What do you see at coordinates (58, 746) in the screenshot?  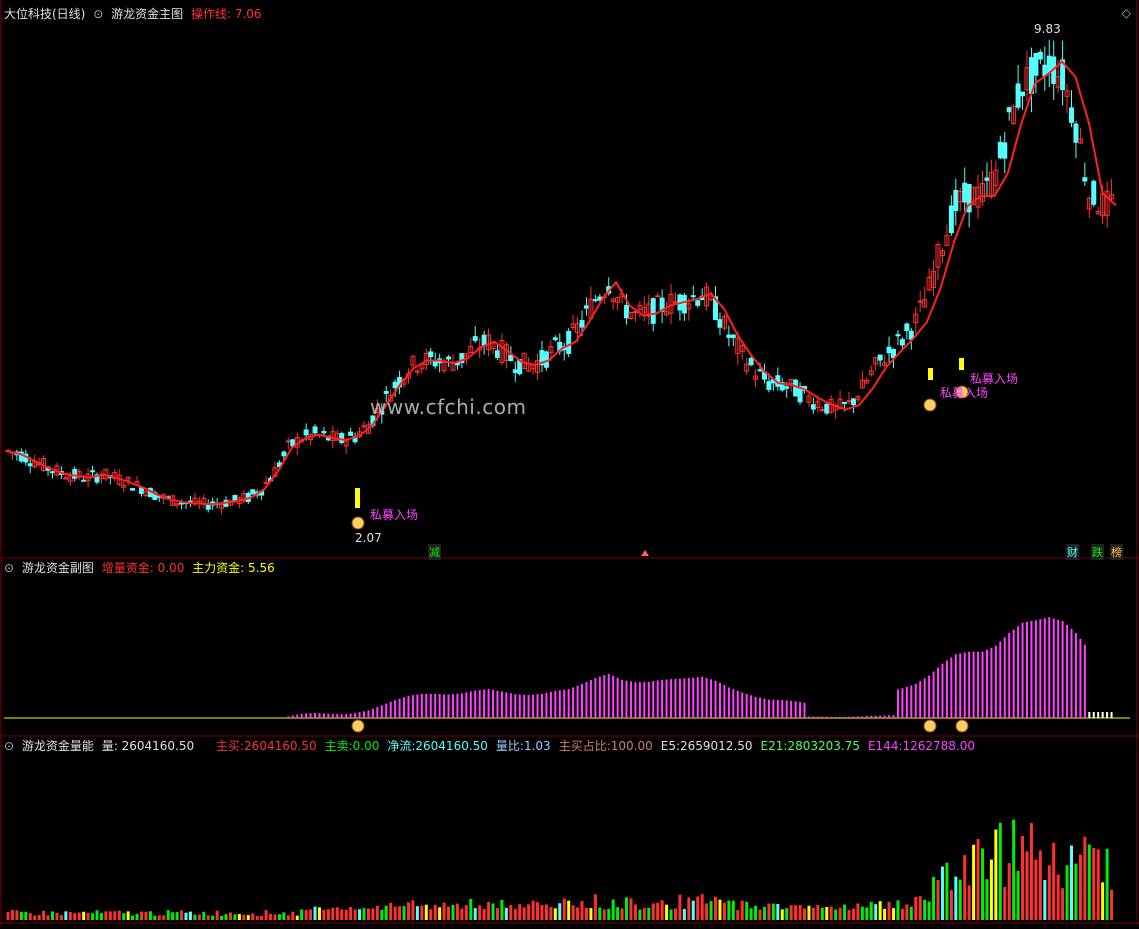 I see `sub2-indicator-name: 游龙资金量能` at bounding box center [58, 746].